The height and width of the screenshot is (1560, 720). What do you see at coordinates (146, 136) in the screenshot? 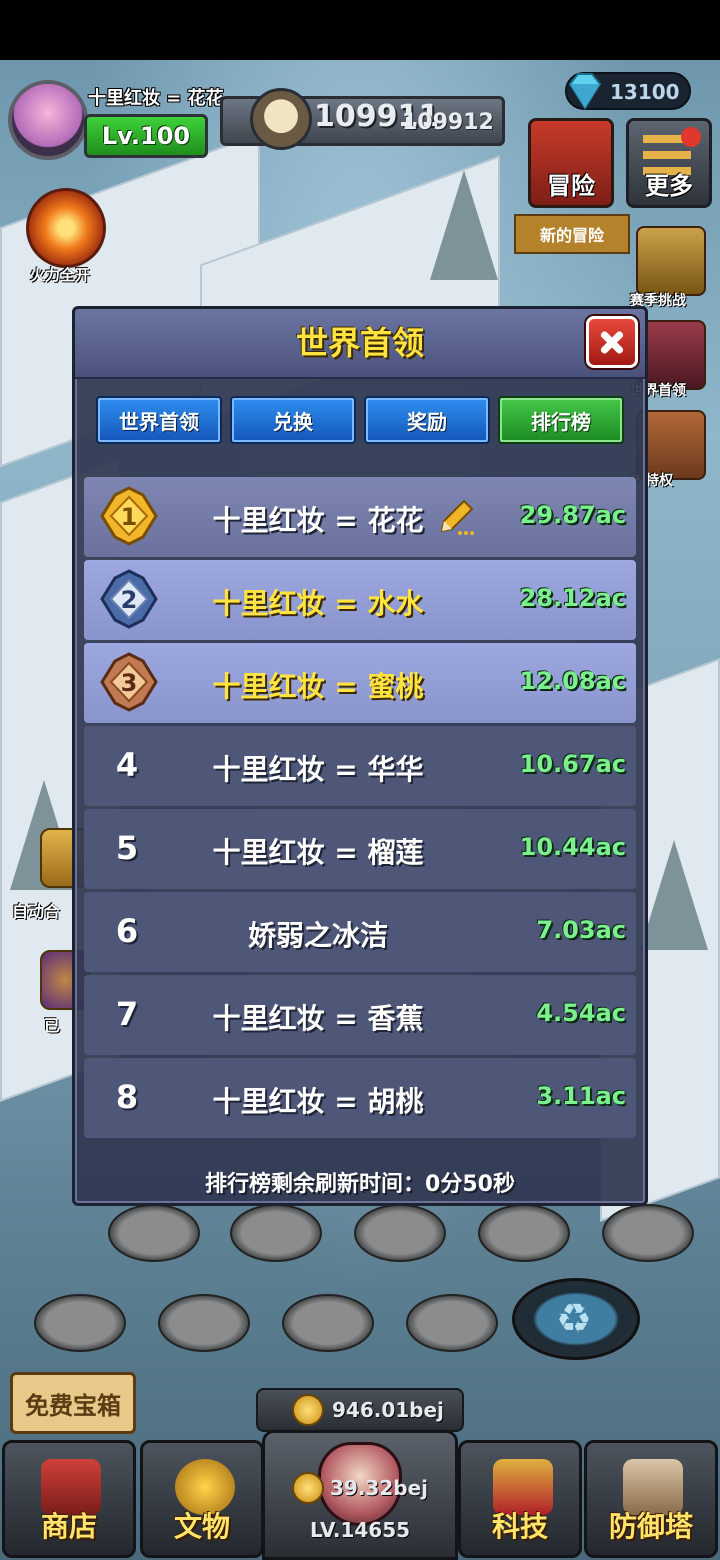
I see `player-level: Lv.100` at bounding box center [146, 136].